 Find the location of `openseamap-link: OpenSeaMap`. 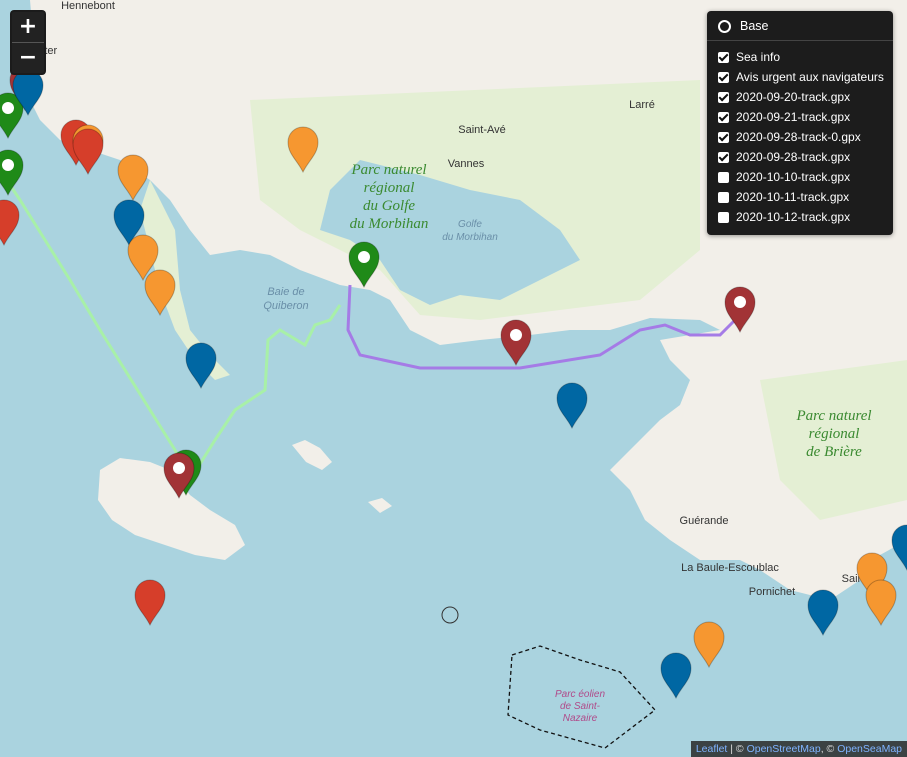

openseamap-link: OpenSeaMap is located at coordinates (869, 749).